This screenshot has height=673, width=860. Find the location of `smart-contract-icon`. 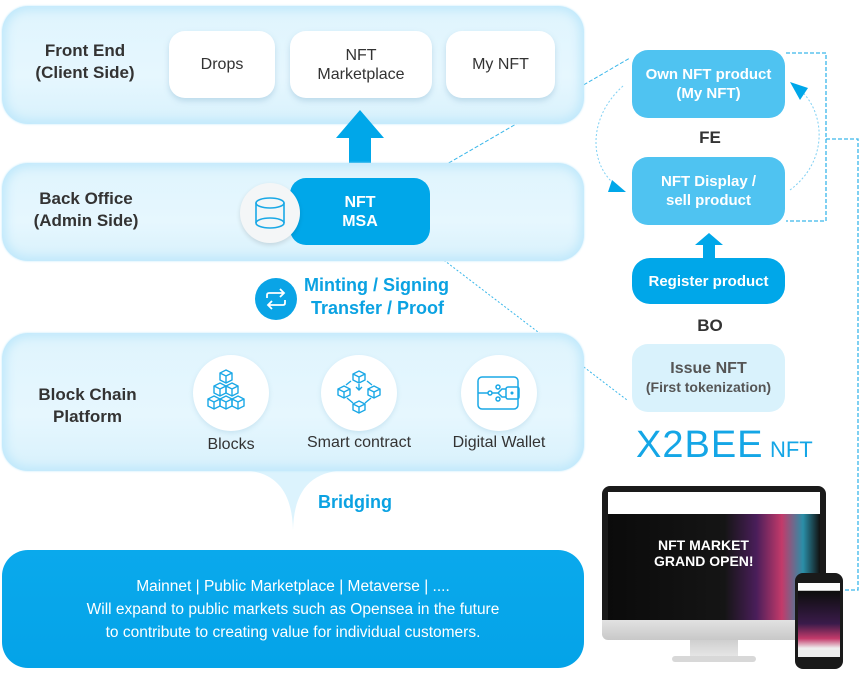

smart-contract-icon is located at coordinates (359, 392).